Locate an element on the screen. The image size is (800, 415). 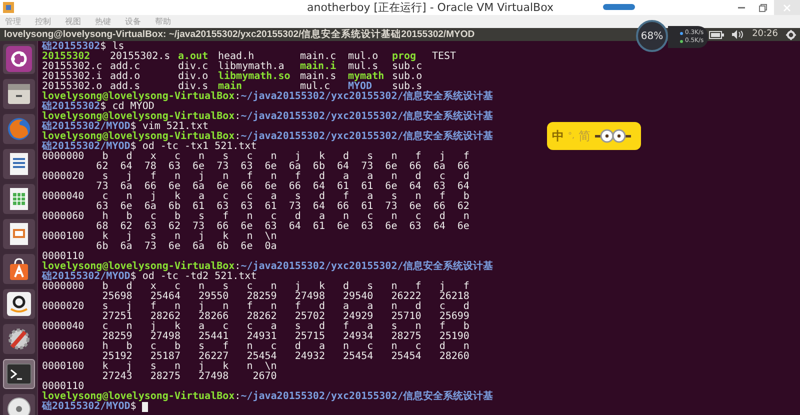
file-name: head.h is located at coordinates (236, 56).